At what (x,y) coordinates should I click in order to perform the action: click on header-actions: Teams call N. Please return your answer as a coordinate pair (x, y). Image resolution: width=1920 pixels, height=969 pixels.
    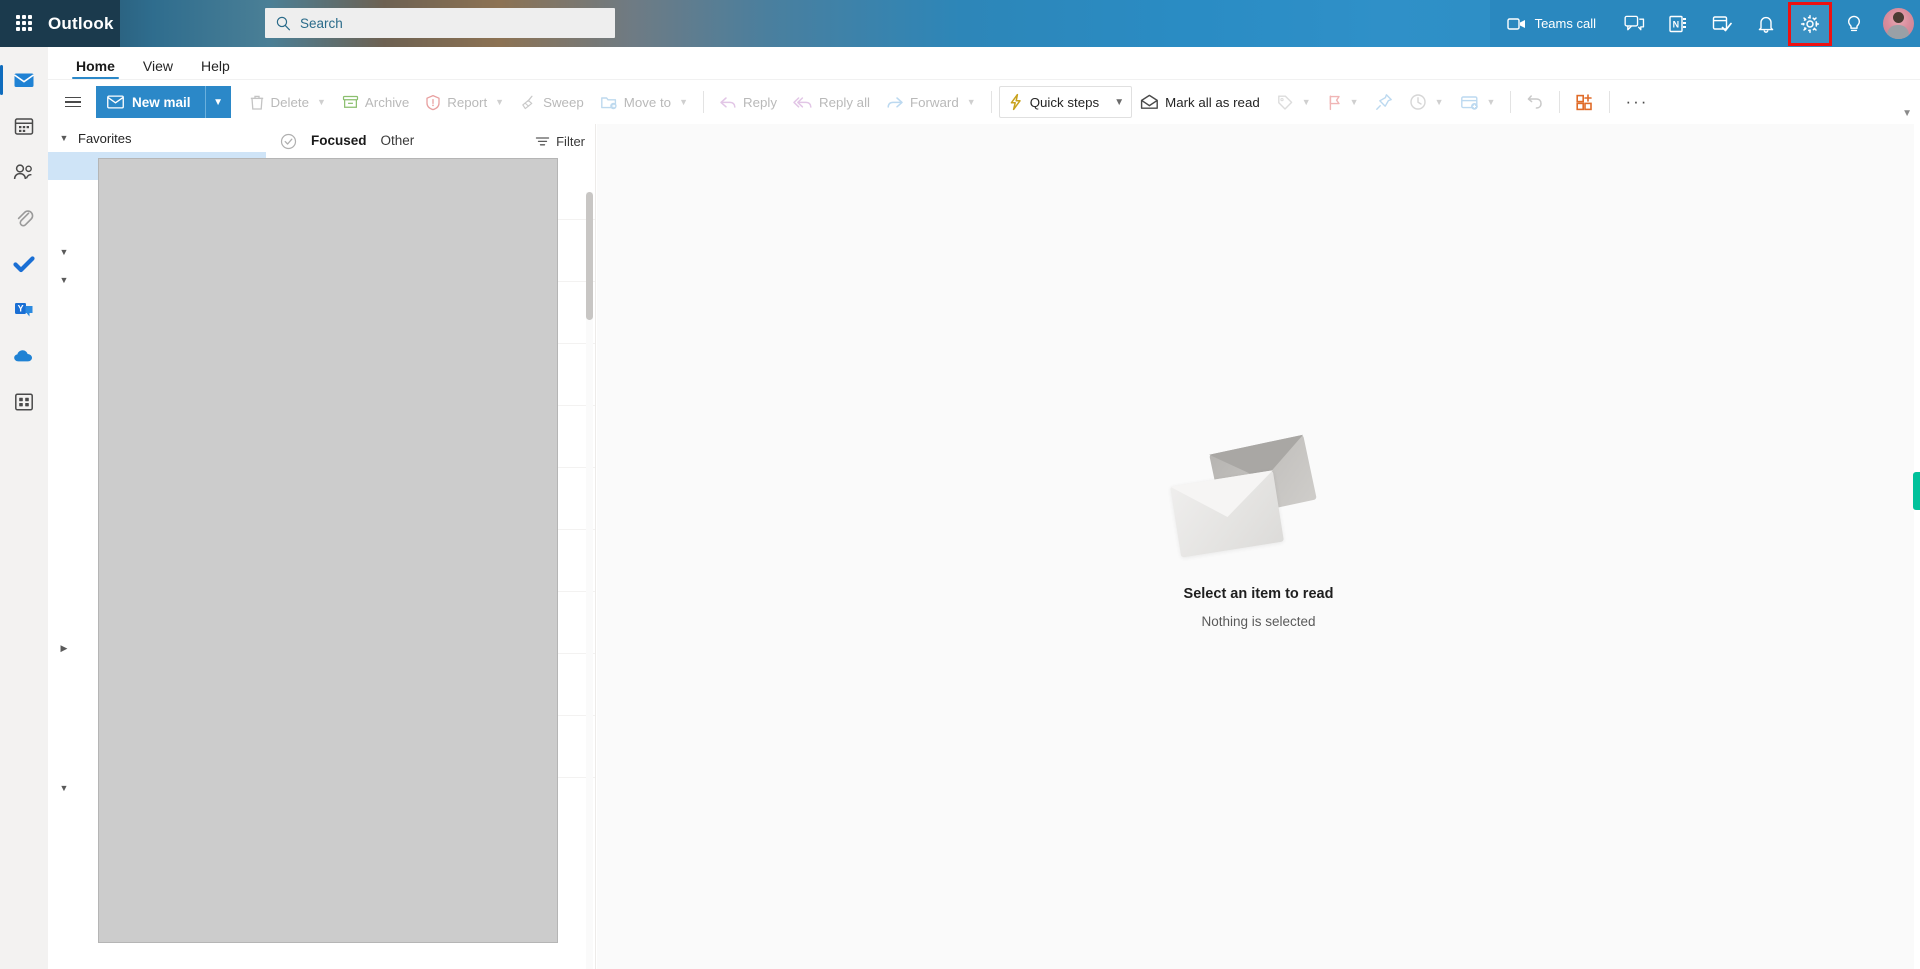
    Looking at the image, I should click on (1708, 23).